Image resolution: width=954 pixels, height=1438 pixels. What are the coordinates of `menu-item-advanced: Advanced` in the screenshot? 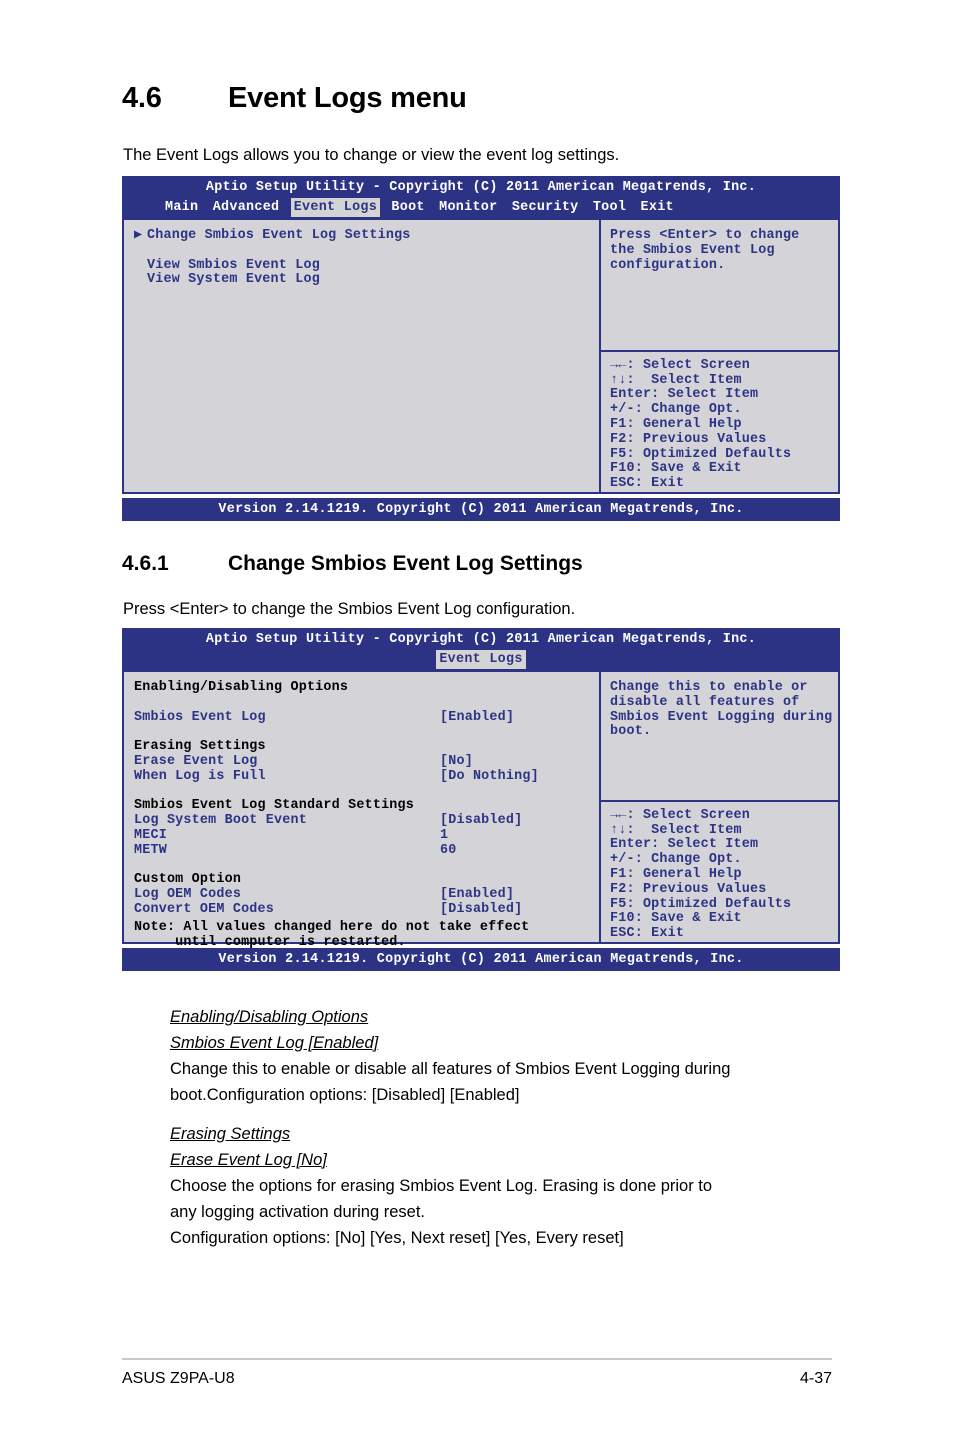 It's located at (246, 207).